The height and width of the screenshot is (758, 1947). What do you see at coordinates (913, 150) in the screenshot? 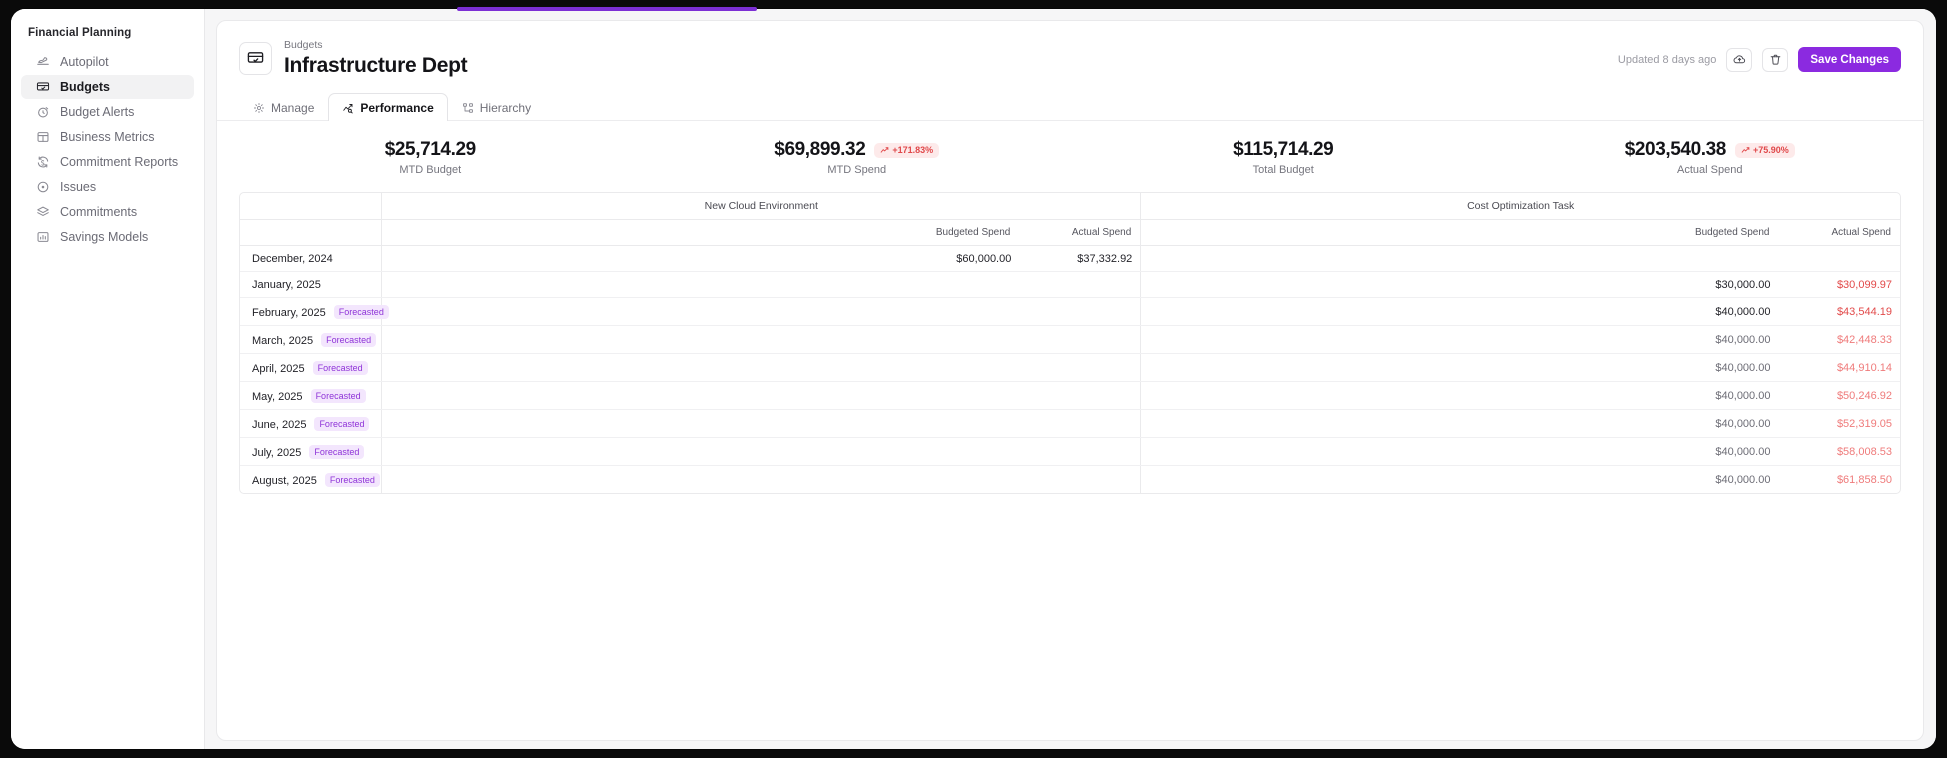
I see `stat-badge-text: +171.83%` at bounding box center [913, 150].